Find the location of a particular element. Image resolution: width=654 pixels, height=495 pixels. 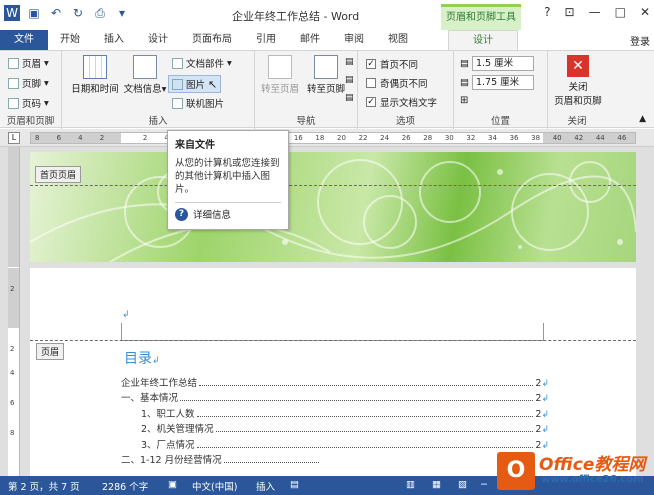

watermark-brand: Office教程网 is located at coordinates (592, 465).